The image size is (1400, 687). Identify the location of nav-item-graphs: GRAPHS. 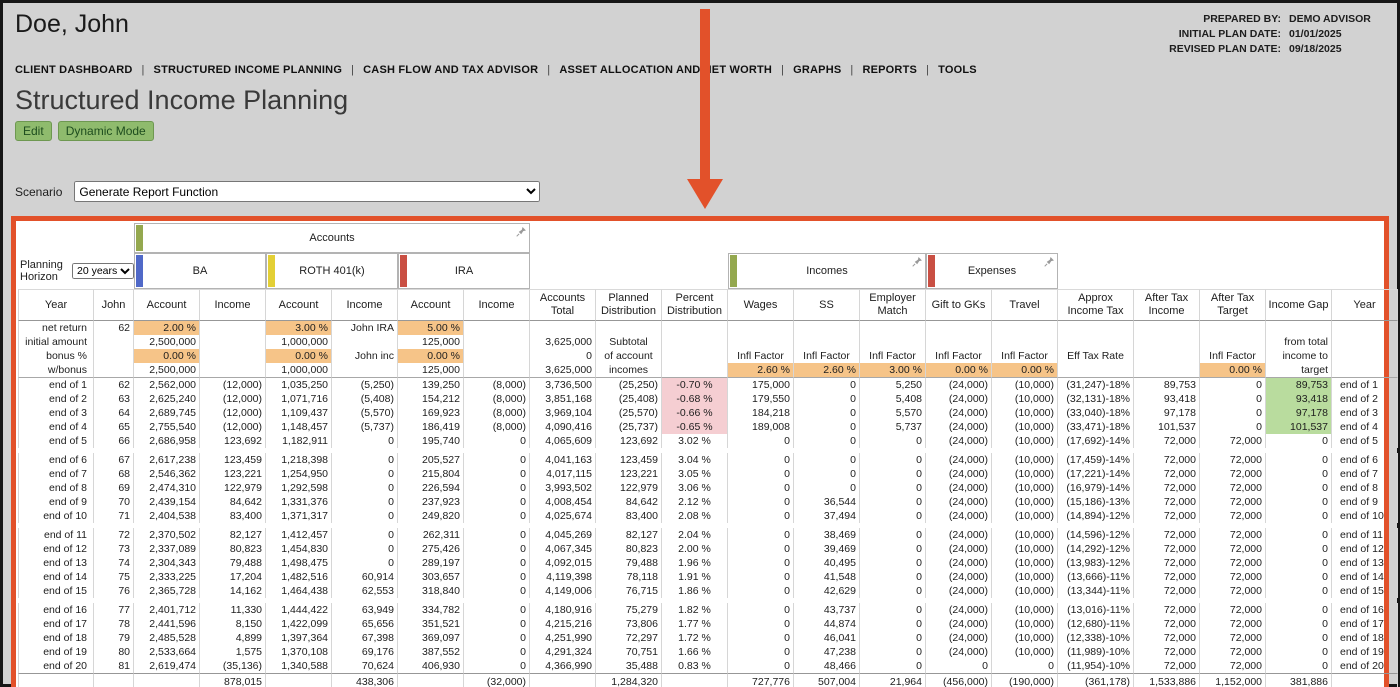
(817, 70).